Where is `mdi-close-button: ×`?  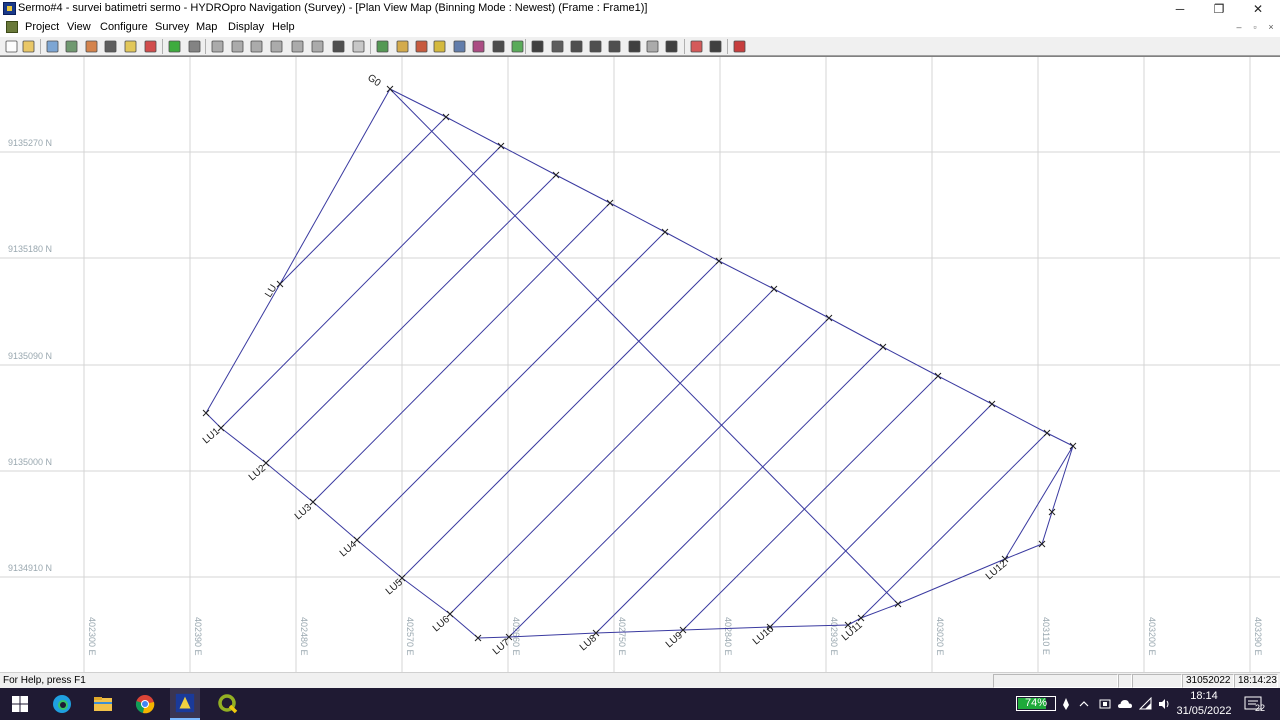
mdi-close-button: × is located at coordinates (1271, 27).